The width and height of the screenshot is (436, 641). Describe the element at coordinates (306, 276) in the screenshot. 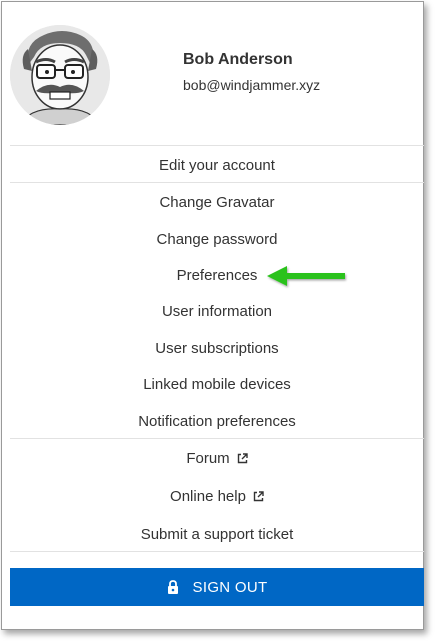

I see `green-arrow-icon` at that location.